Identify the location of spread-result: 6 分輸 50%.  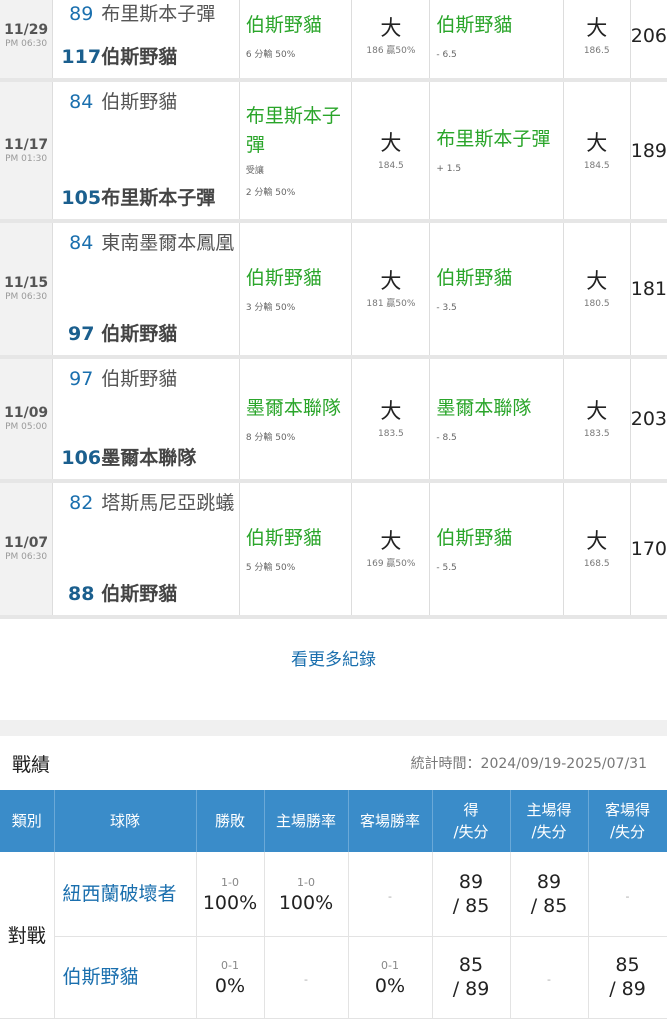
(270, 54).